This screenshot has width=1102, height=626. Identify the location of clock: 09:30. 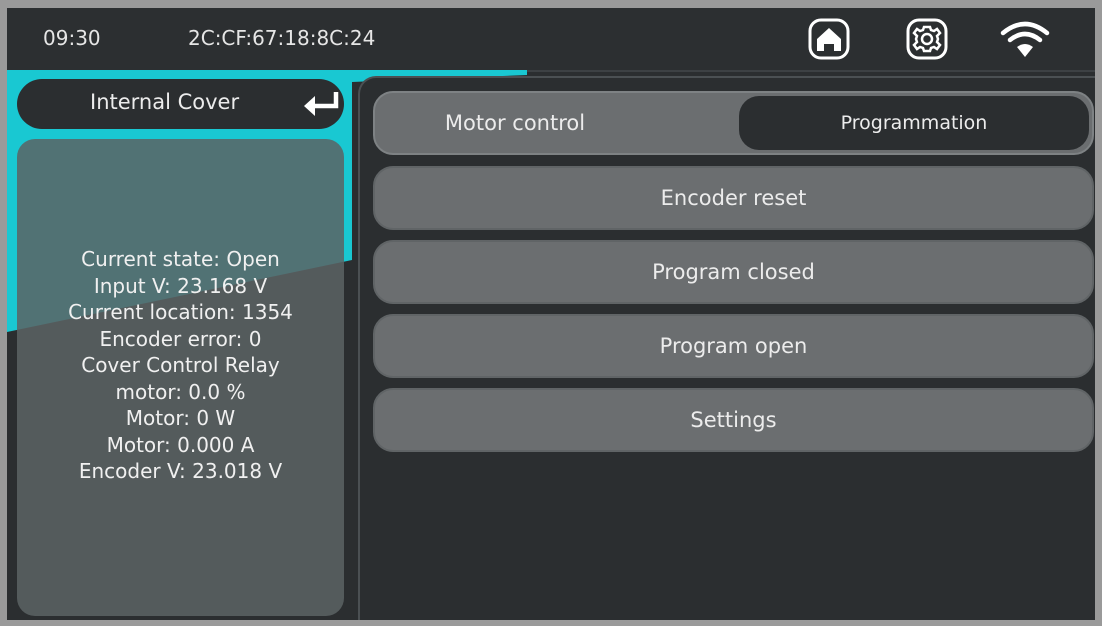
(72, 38).